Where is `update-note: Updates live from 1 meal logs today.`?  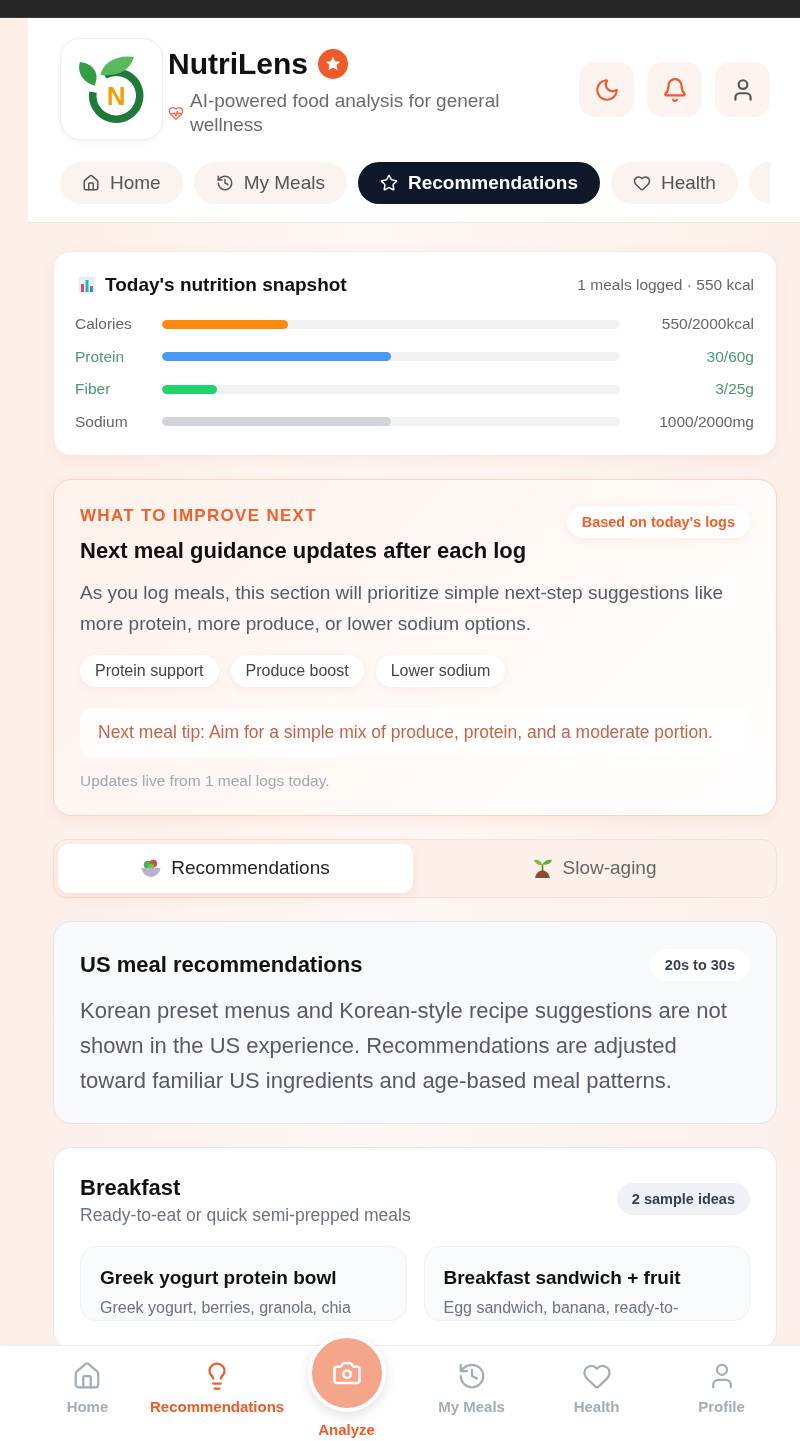
update-note: Updates live from 1 meal logs today. is located at coordinates (205, 780).